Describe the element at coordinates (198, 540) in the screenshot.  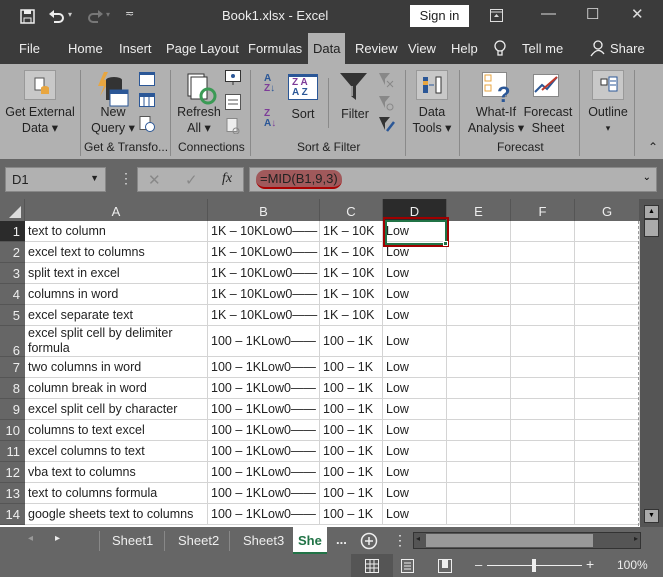
I see `sheet-tab-sheet2: Sheet2` at that location.